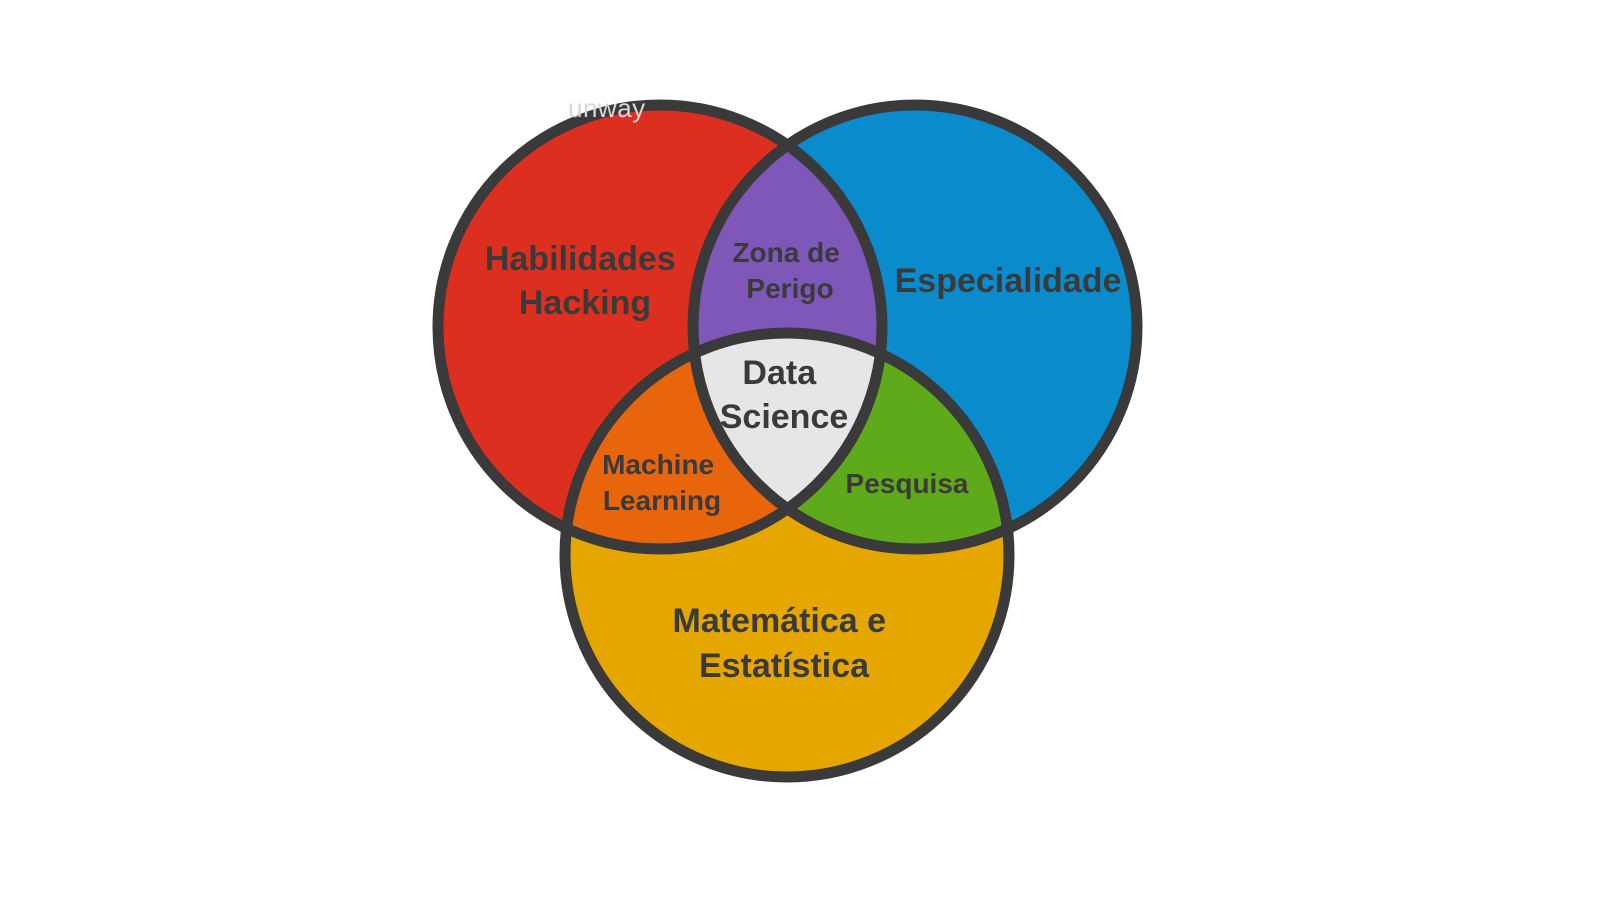 The height and width of the screenshot is (905, 1600). Describe the element at coordinates (607, 108) in the screenshot. I see `watermark-text: unway` at that location.